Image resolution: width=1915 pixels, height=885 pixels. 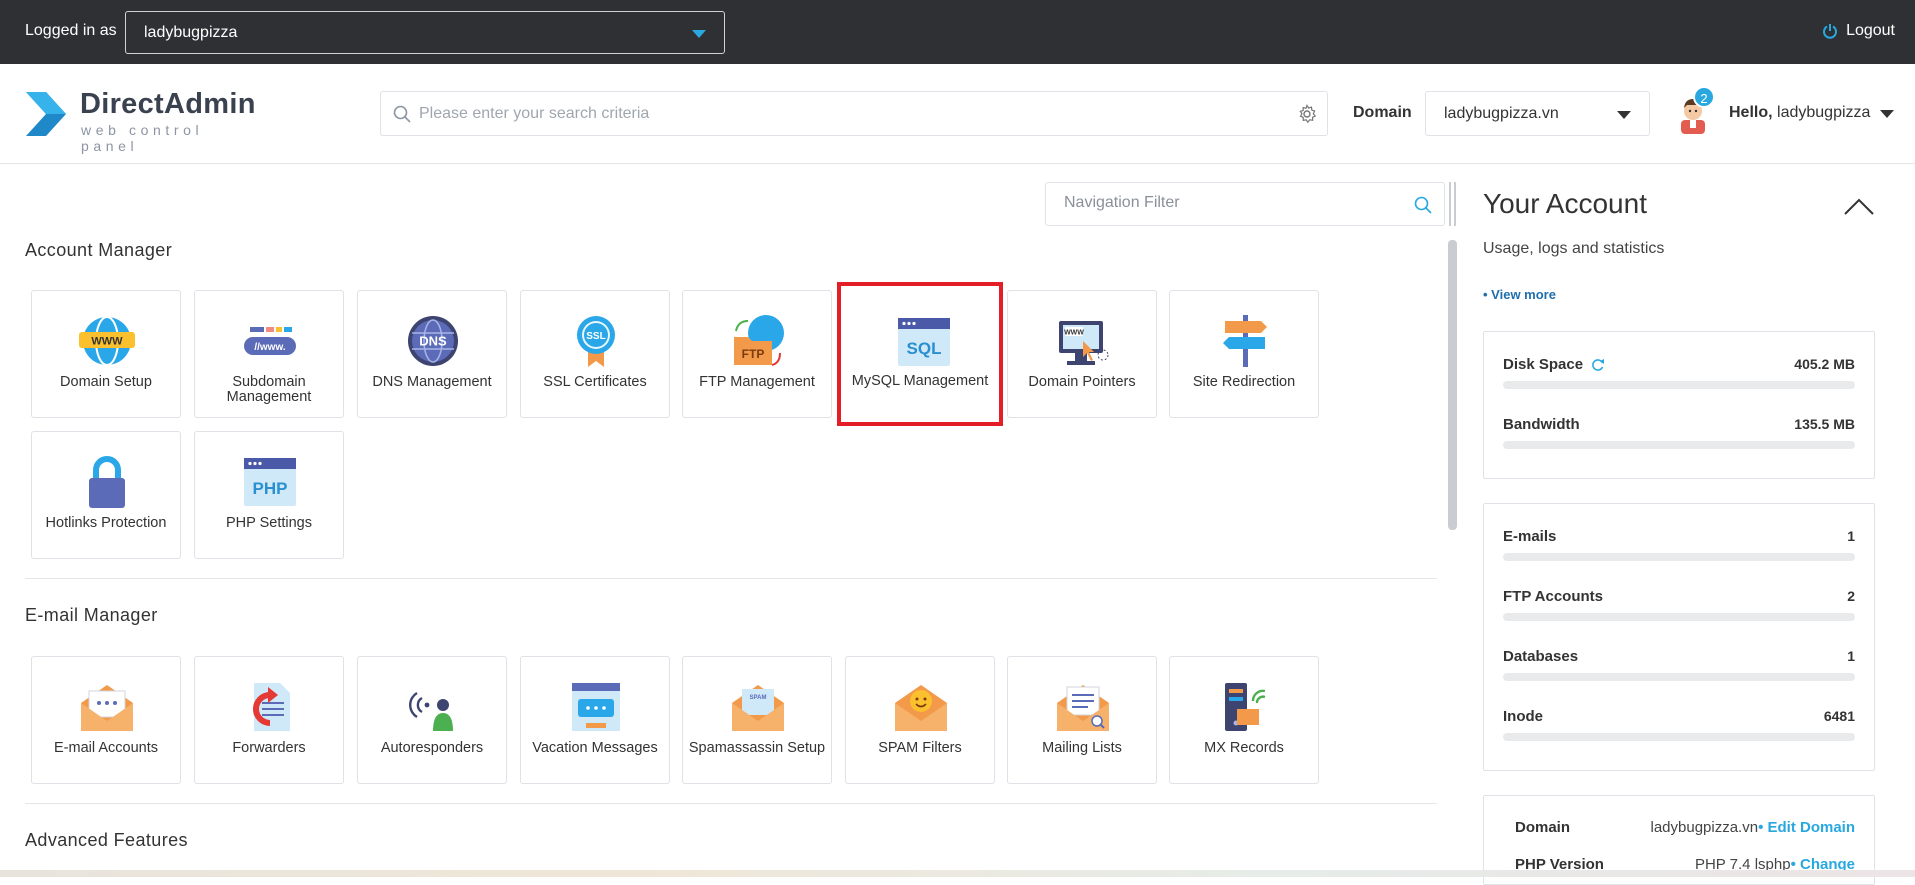 What do you see at coordinates (269, 354) in the screenshot?
I see `tile-subdomain-management: //www. Subdomain Management` at bounding box center [269, 354].